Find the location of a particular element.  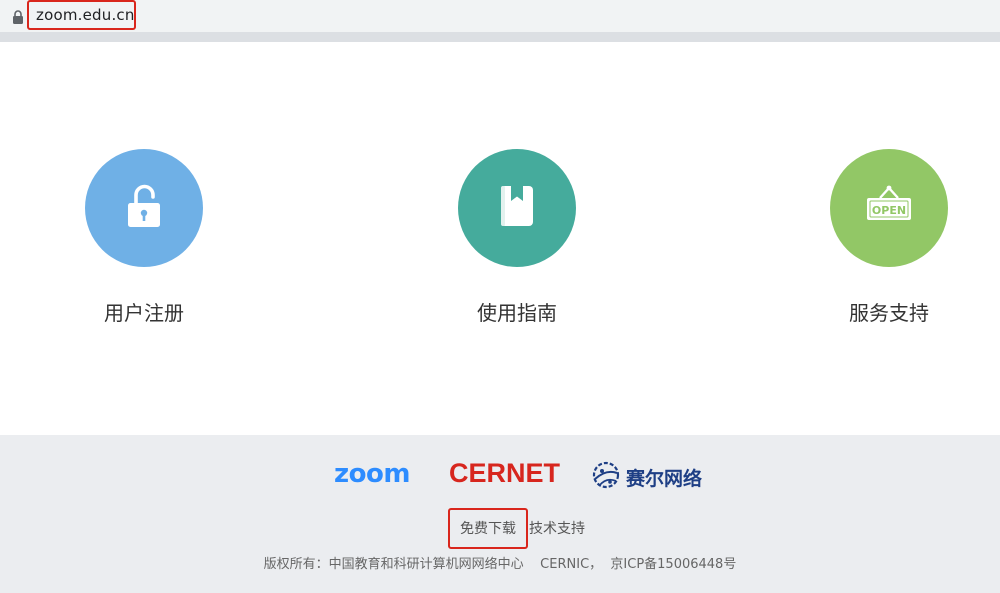

feature-service-support-circle: OPEN is located at coordinates (889, 208).